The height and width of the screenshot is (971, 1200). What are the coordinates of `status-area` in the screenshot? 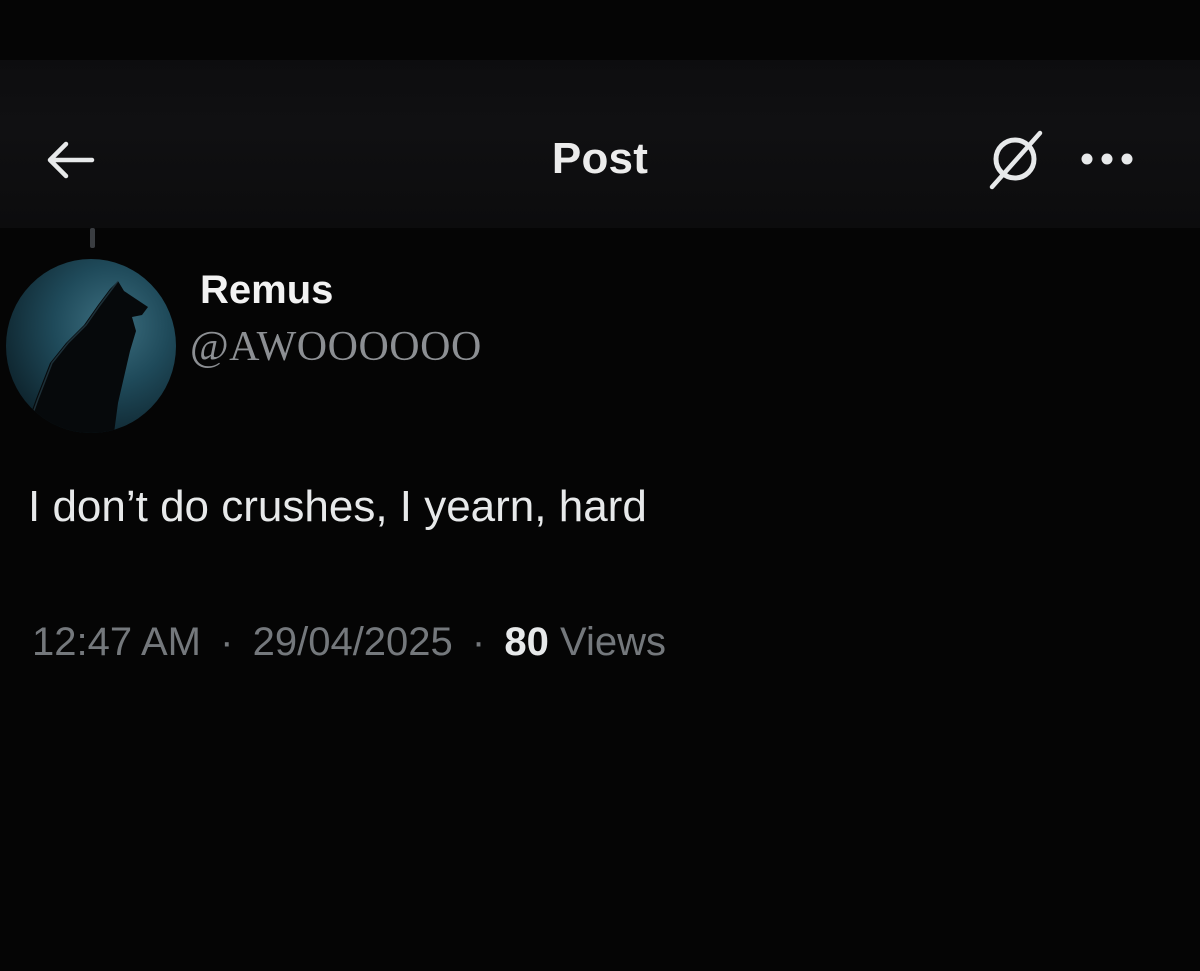 It's located at (600, 30).